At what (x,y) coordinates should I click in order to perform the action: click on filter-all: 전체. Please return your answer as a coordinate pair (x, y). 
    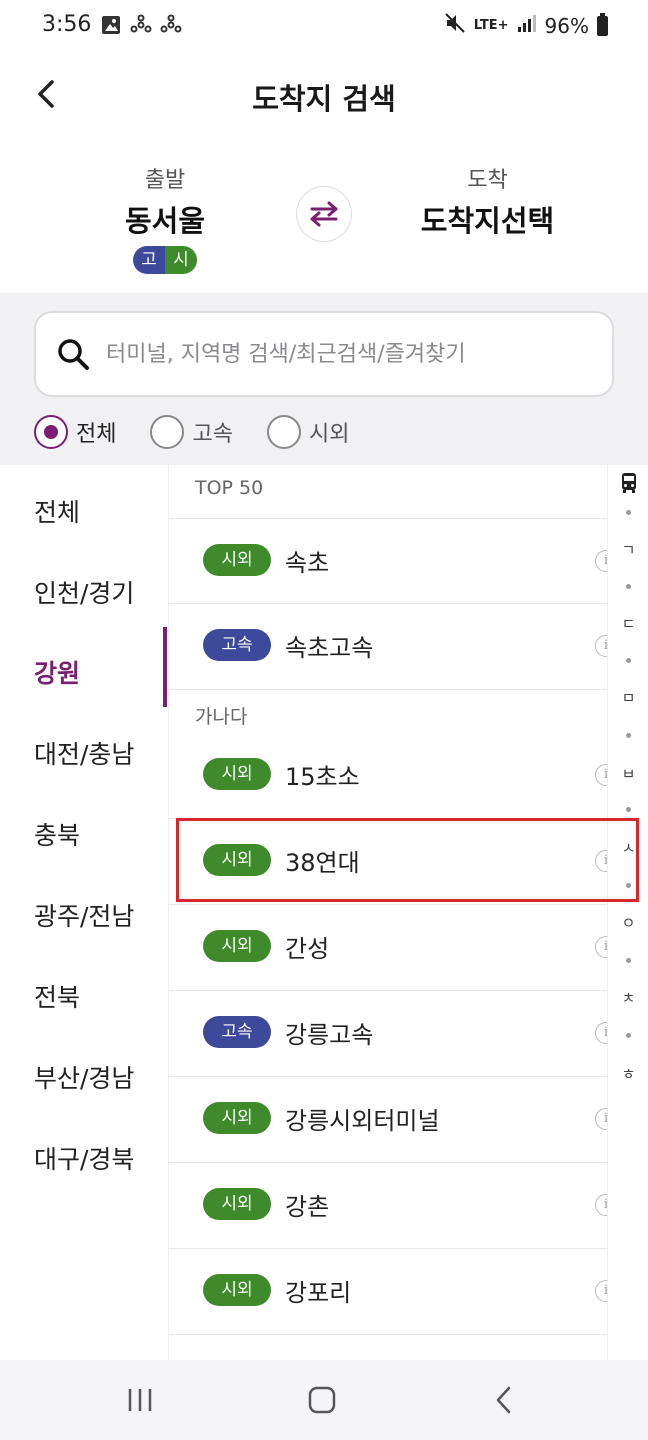
    Looking at the image, I should click on (75, 432).